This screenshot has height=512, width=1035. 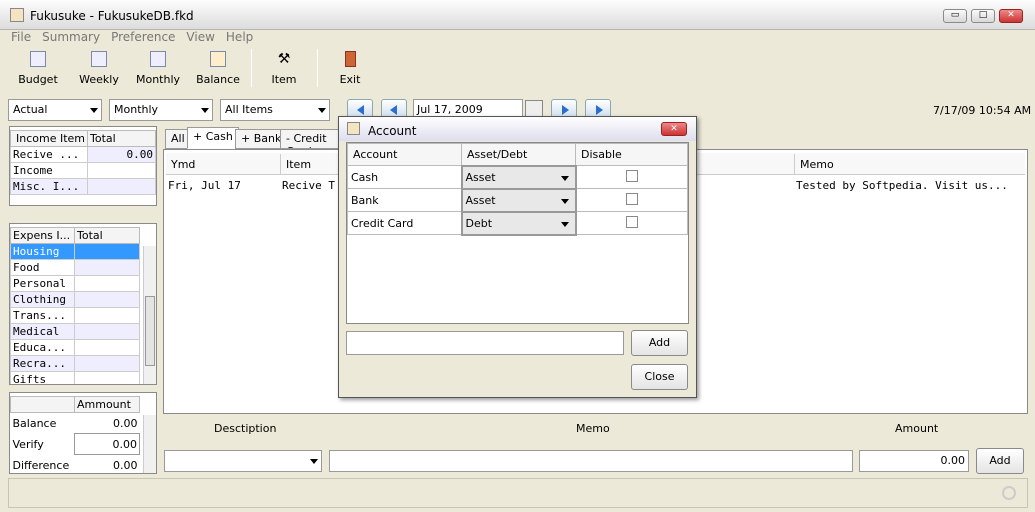 I want to click on account-name: Credit Card, so click(x=404, y=223).